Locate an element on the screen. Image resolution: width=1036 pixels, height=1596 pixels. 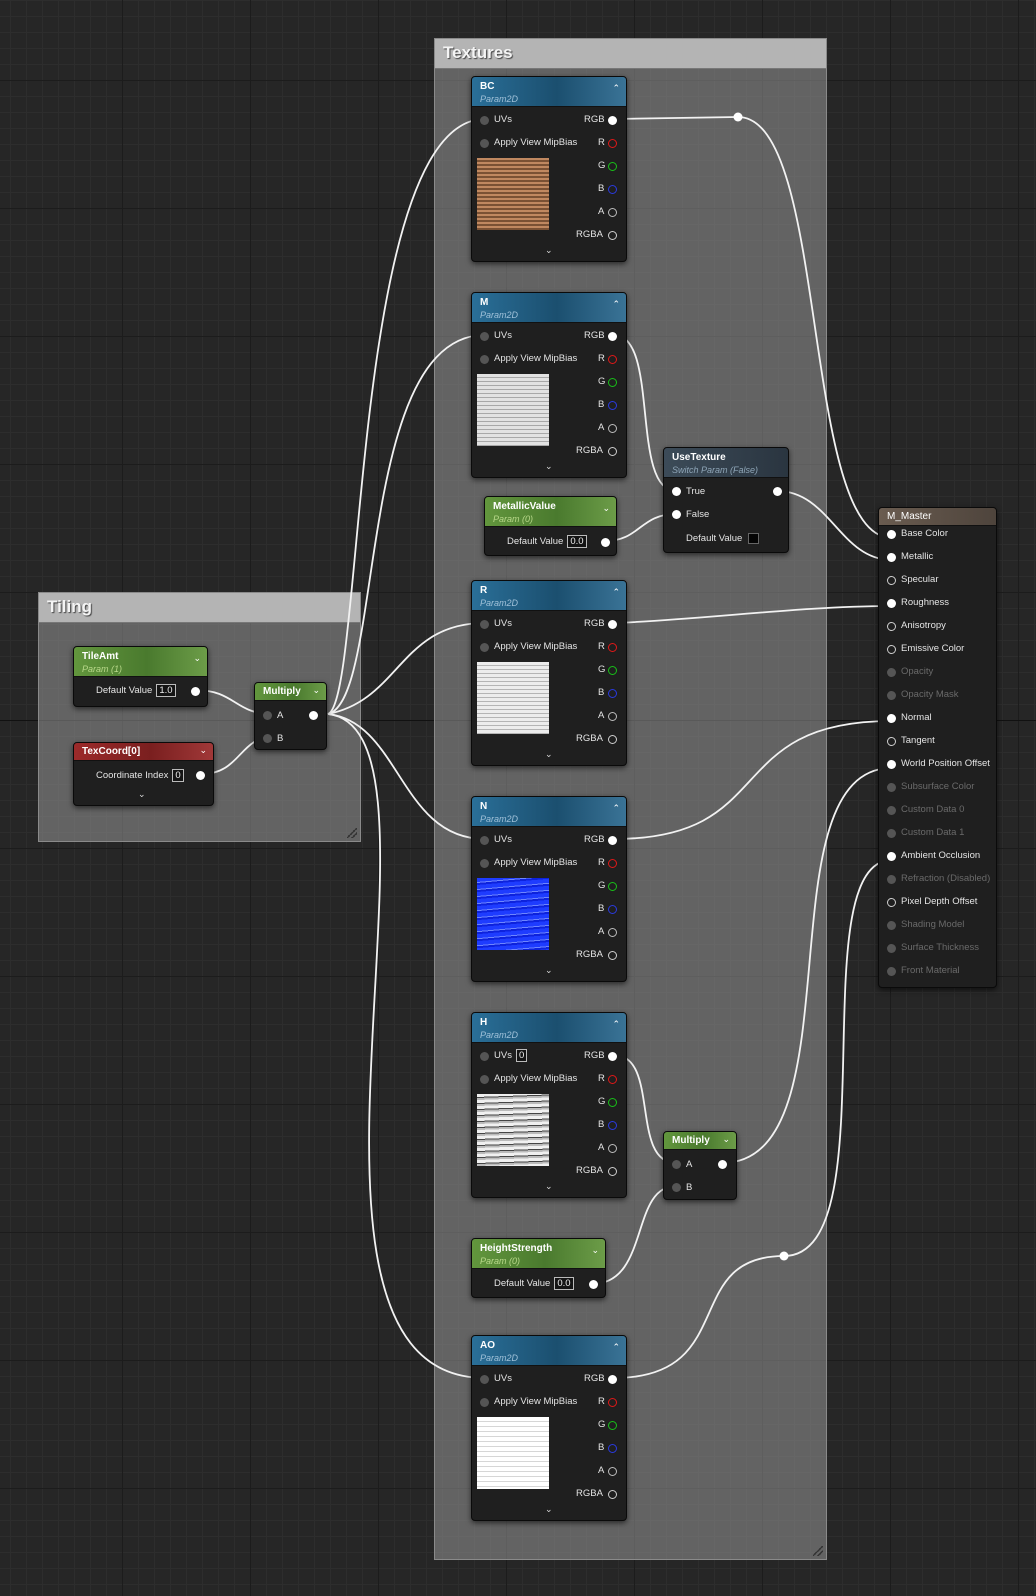
texcoord-node: TexCoord[0] ⌄ Coordinate Index 0 ⌄ is located at coordinates (143, 774).